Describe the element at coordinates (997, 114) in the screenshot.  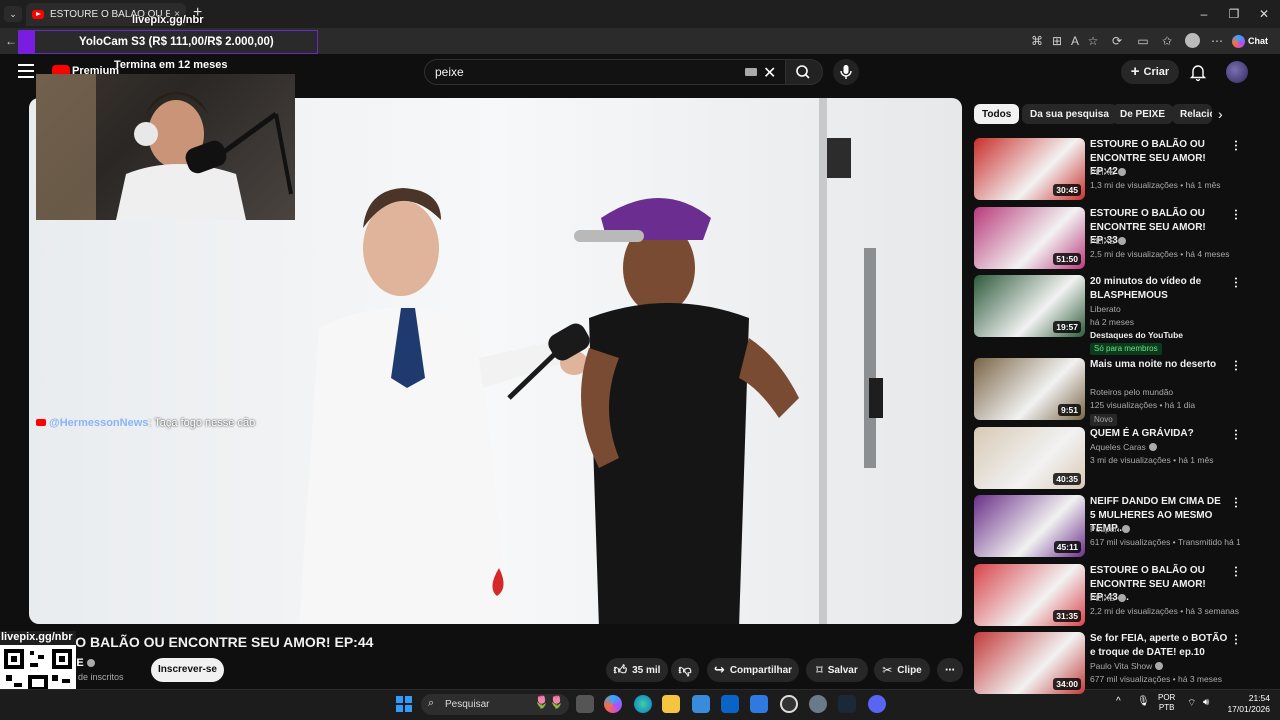
I see `filter-chip: Todos` at that location.